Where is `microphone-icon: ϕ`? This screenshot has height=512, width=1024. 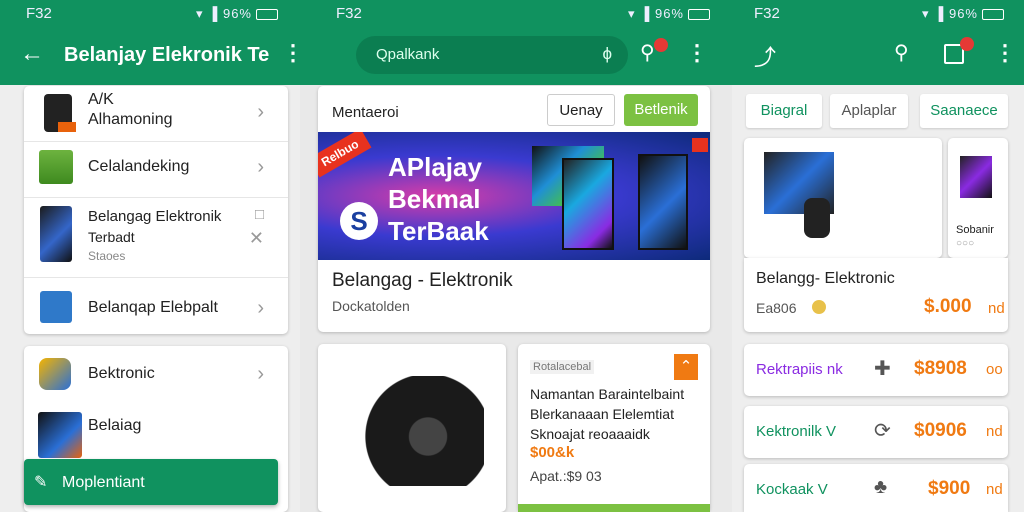 microphone-icon: ϕ is located at coordinates (607, 54).